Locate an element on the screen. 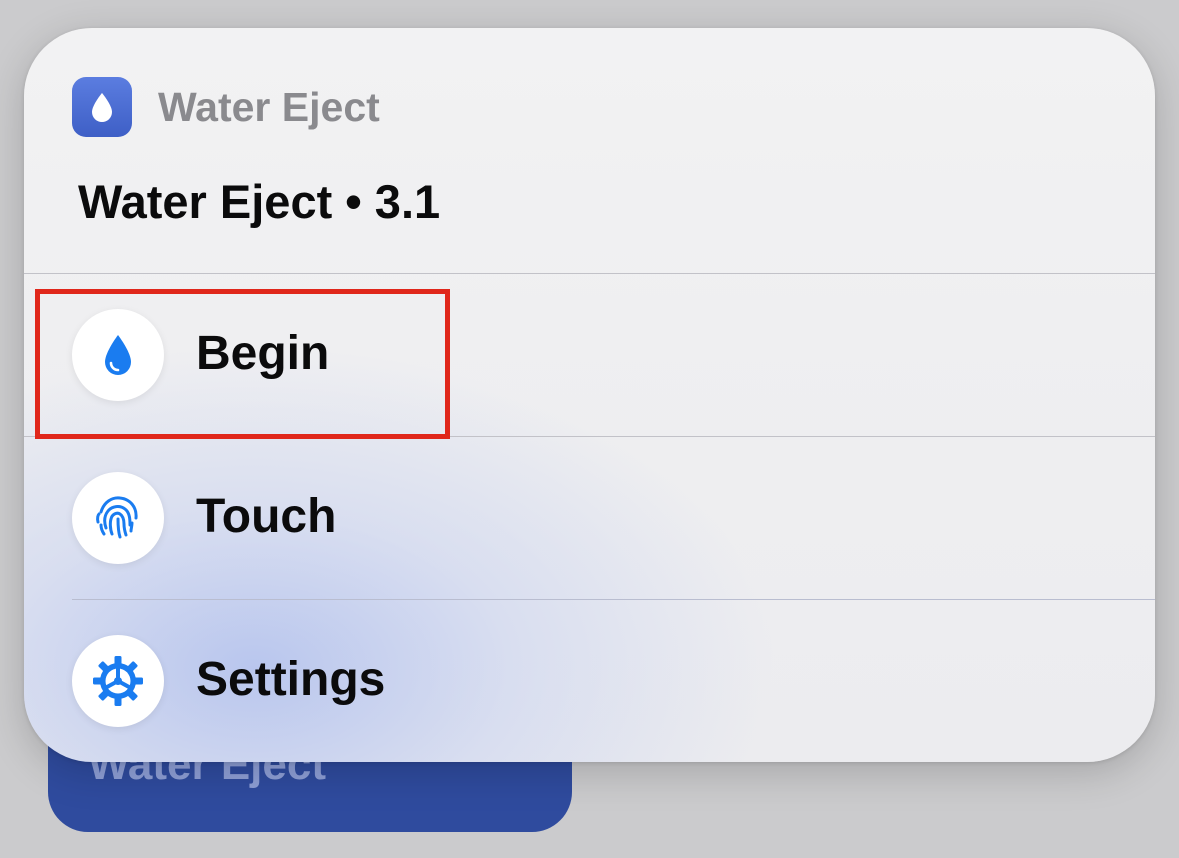 The height and width of the screenshot is (858, 1179). gear-icon is located at coordinates (118, 681).